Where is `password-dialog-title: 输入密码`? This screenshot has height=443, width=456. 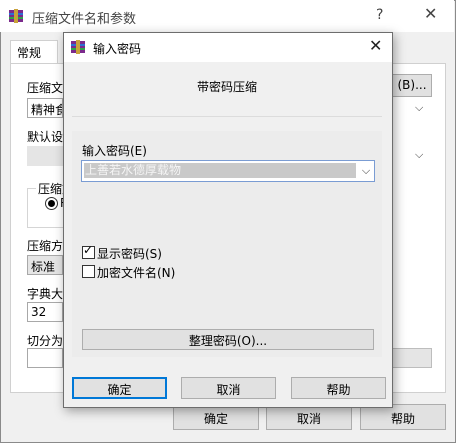
password-dialog-title: 输入密码 is located at coordinates (117, 49).